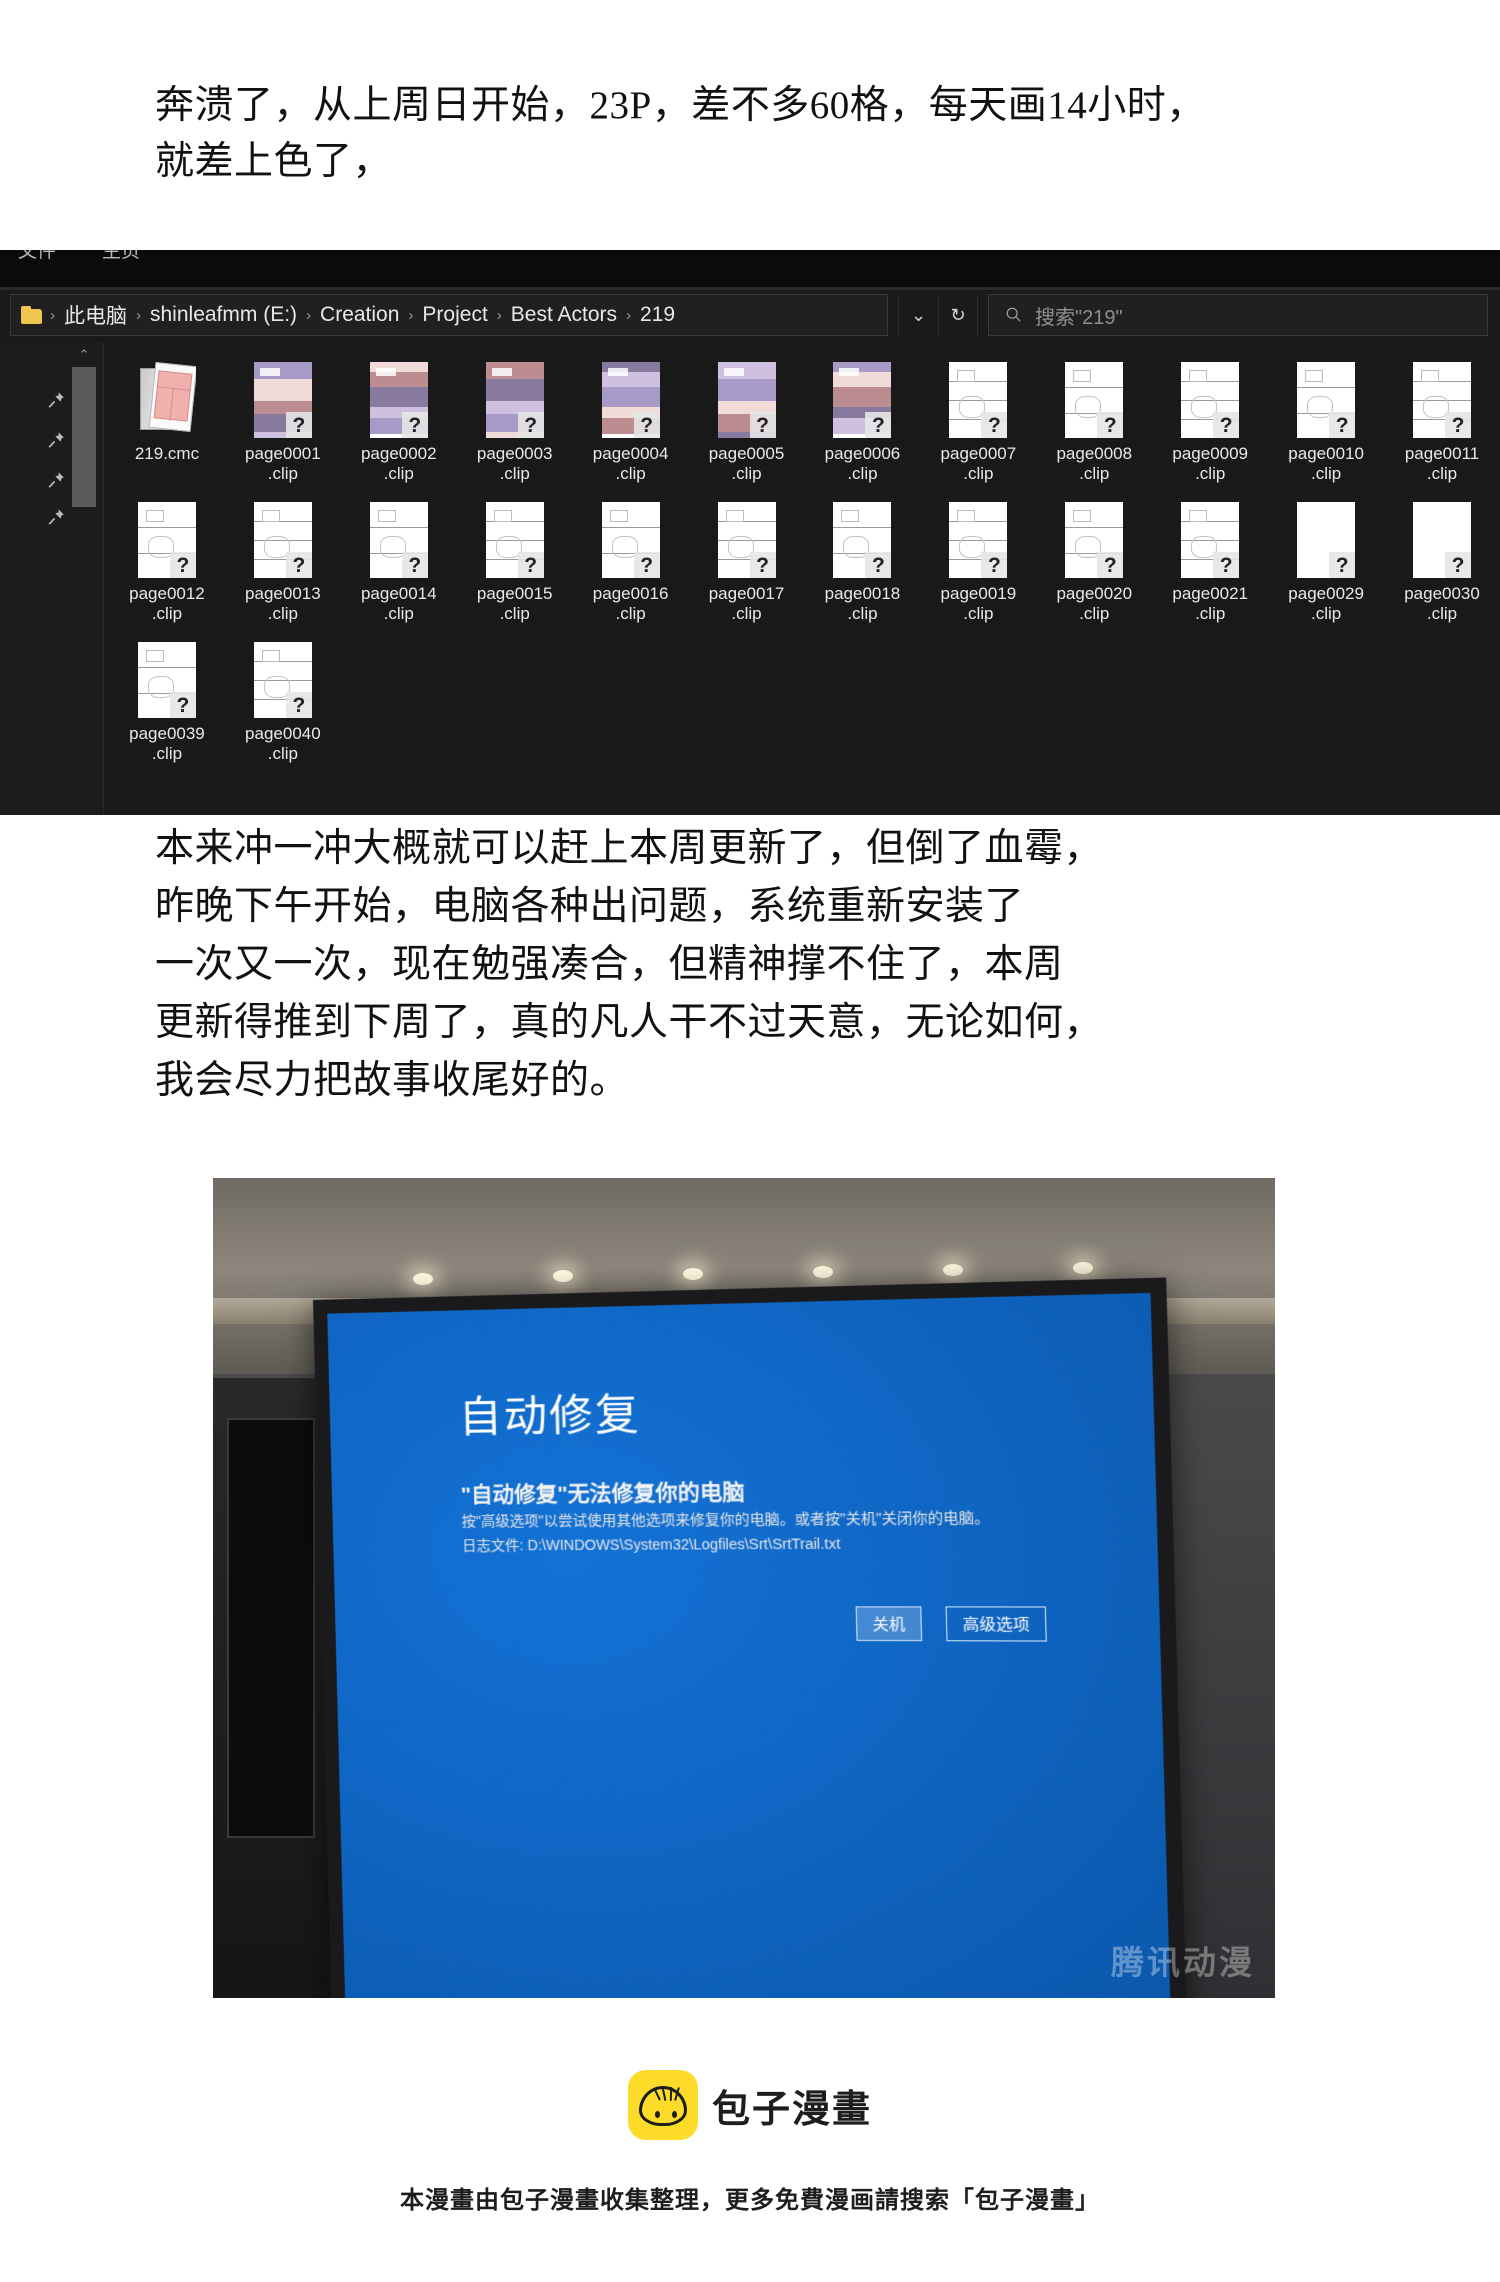  I want to click on file-name: page0001, so click(283, 453).